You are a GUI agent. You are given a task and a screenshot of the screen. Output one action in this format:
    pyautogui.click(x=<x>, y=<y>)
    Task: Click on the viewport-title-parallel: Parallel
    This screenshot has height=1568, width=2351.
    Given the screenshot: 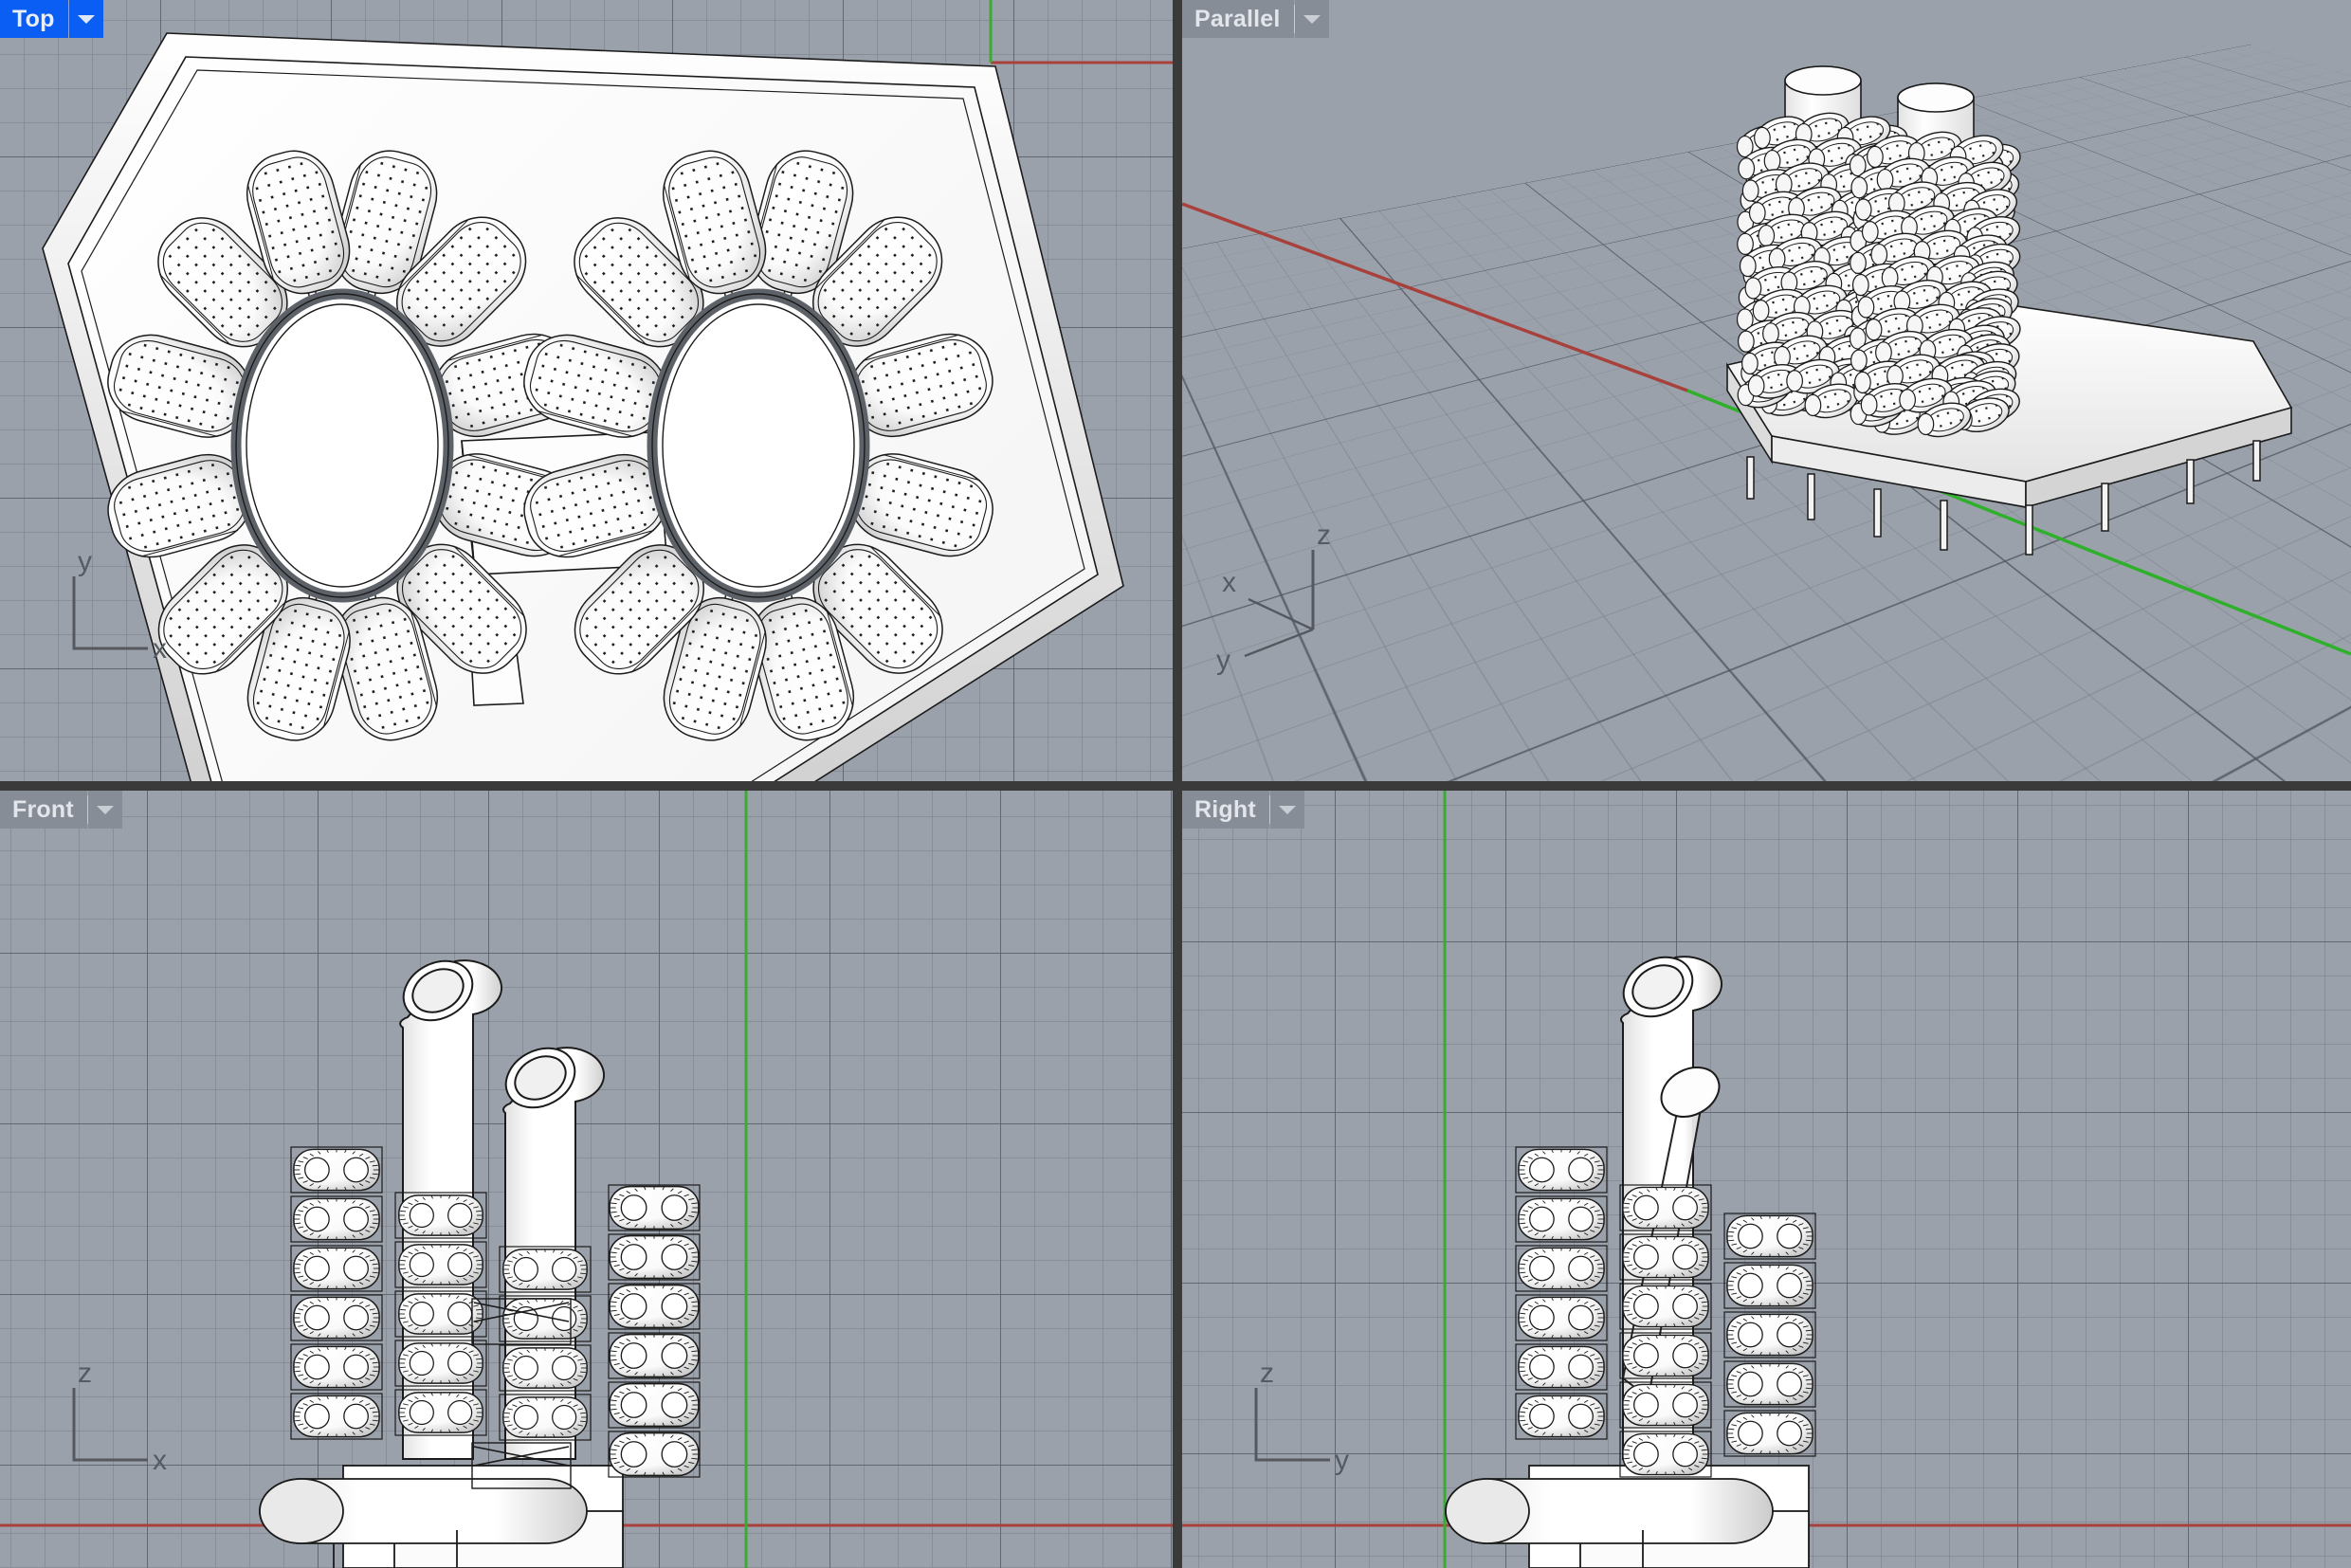 What is the action you would take?
    pyautogui.click(x=1255, y=19)
    